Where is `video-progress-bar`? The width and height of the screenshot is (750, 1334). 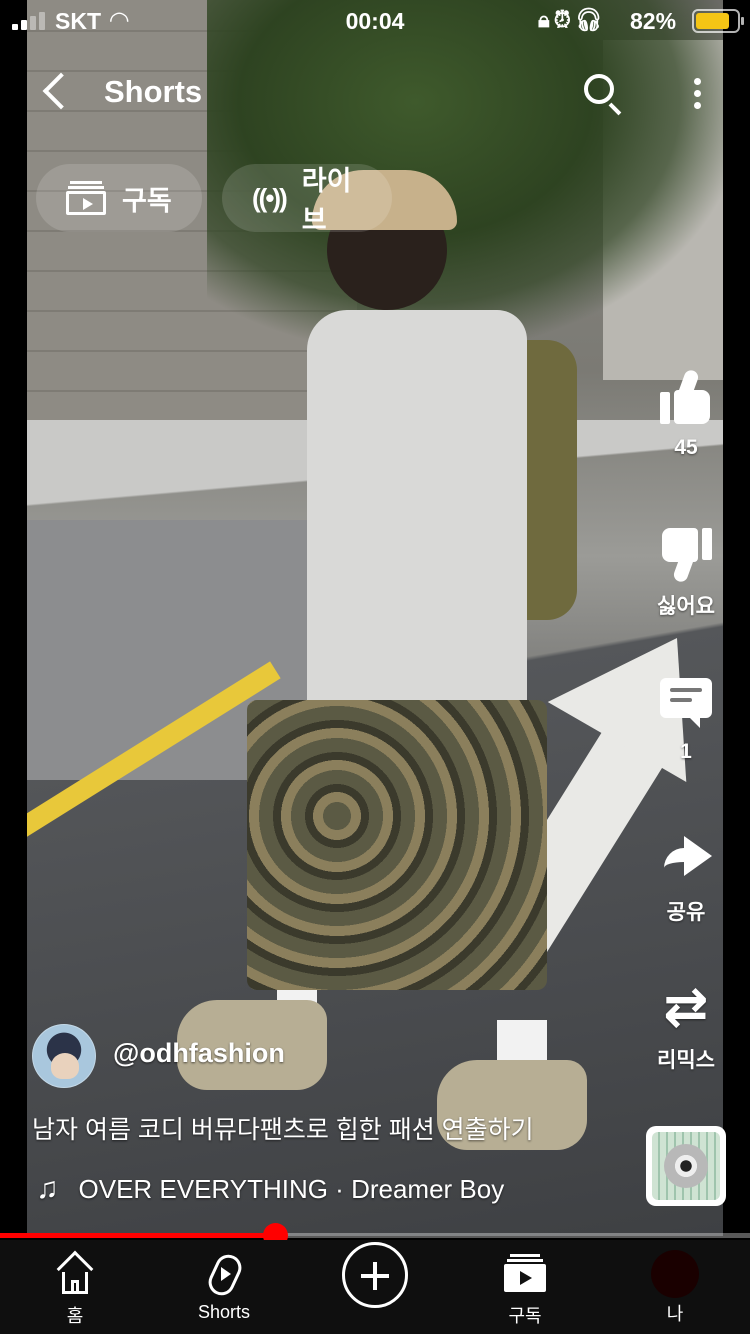
video-progress-bar is located at coordinates (375, 1235).